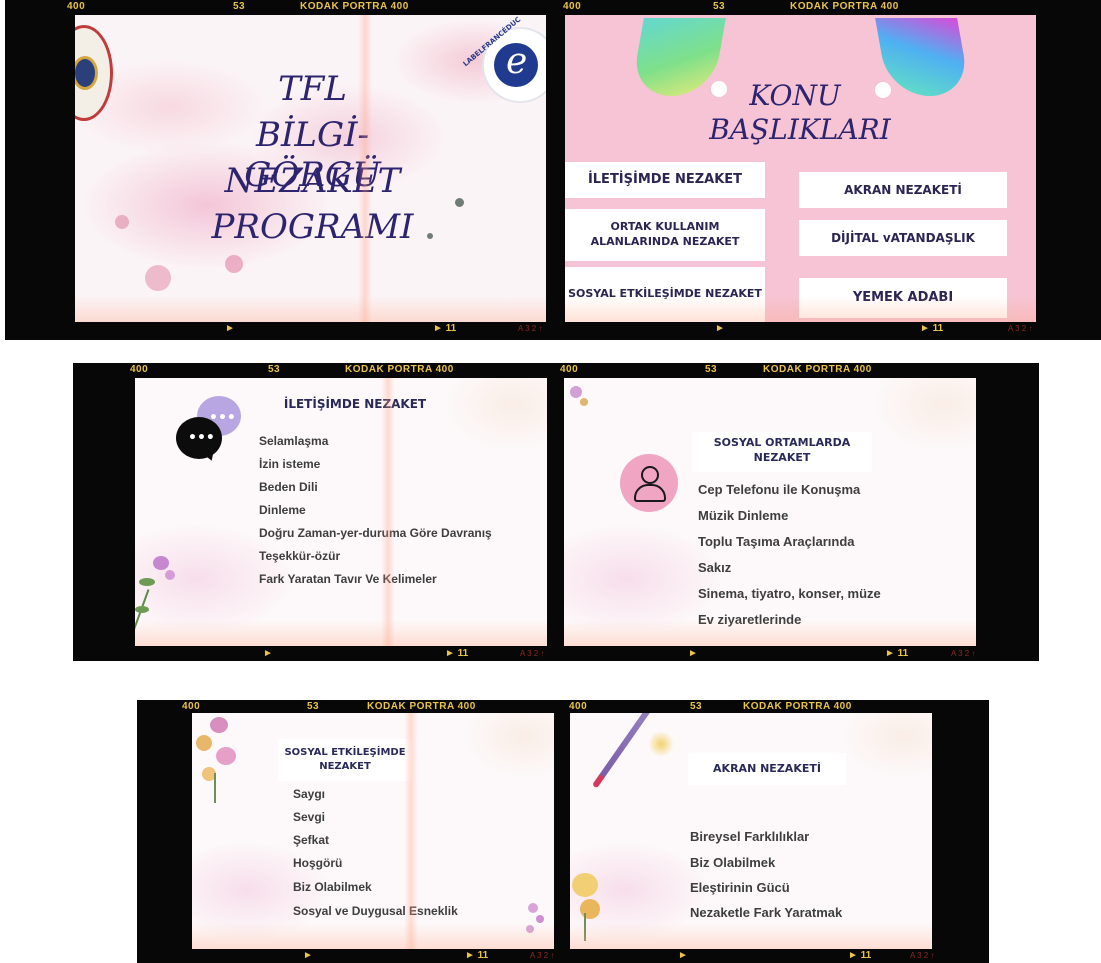 The height and width of the screenshot is (963, 1101). I want to click on list-item: Nezaketle Fark Yaratmak, so click(766, 912).